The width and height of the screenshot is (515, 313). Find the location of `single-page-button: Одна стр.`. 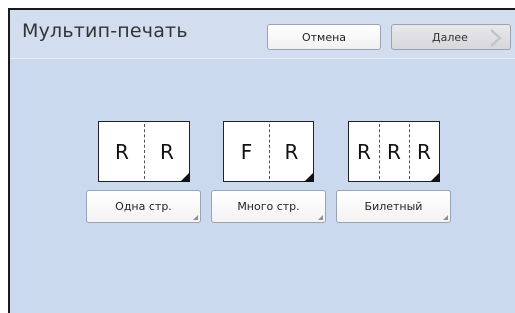

single-page-button: Одна стр. is located at coordinates (143, 206).